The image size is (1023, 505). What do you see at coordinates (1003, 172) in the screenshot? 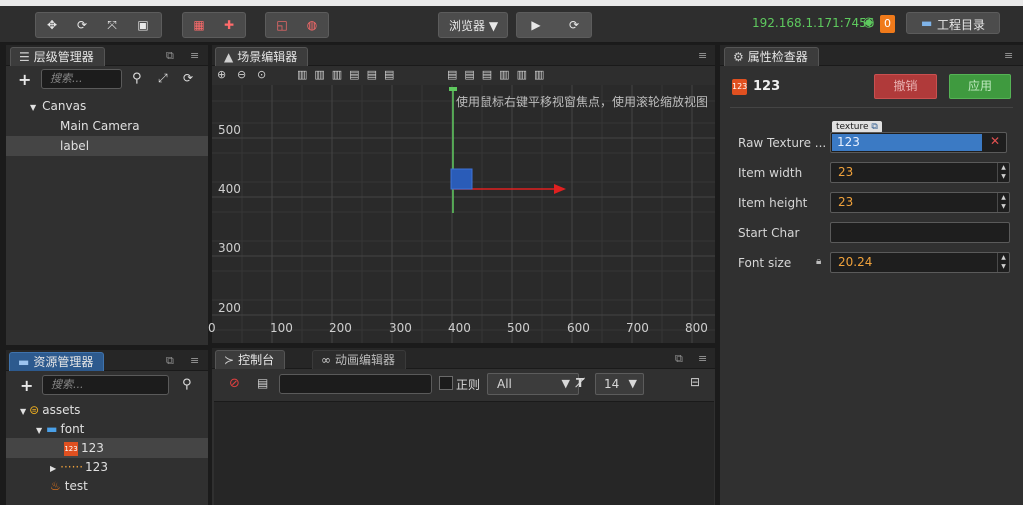
I see `item-width-stepper: ▲ ▼` at bounding box center [1003, 172].